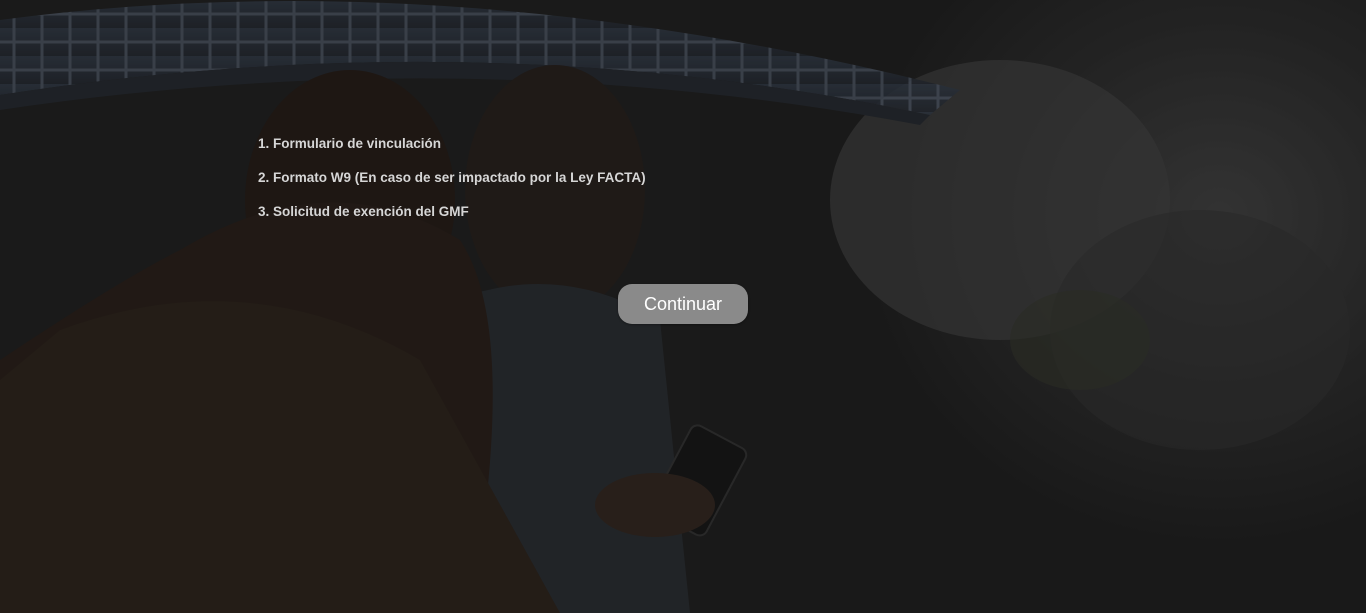  What do you see at coordinates (350, 143) in the screenshot?
I see `document-item-1: 1. Formulario de vinculación` at bounding box center [350, 143].